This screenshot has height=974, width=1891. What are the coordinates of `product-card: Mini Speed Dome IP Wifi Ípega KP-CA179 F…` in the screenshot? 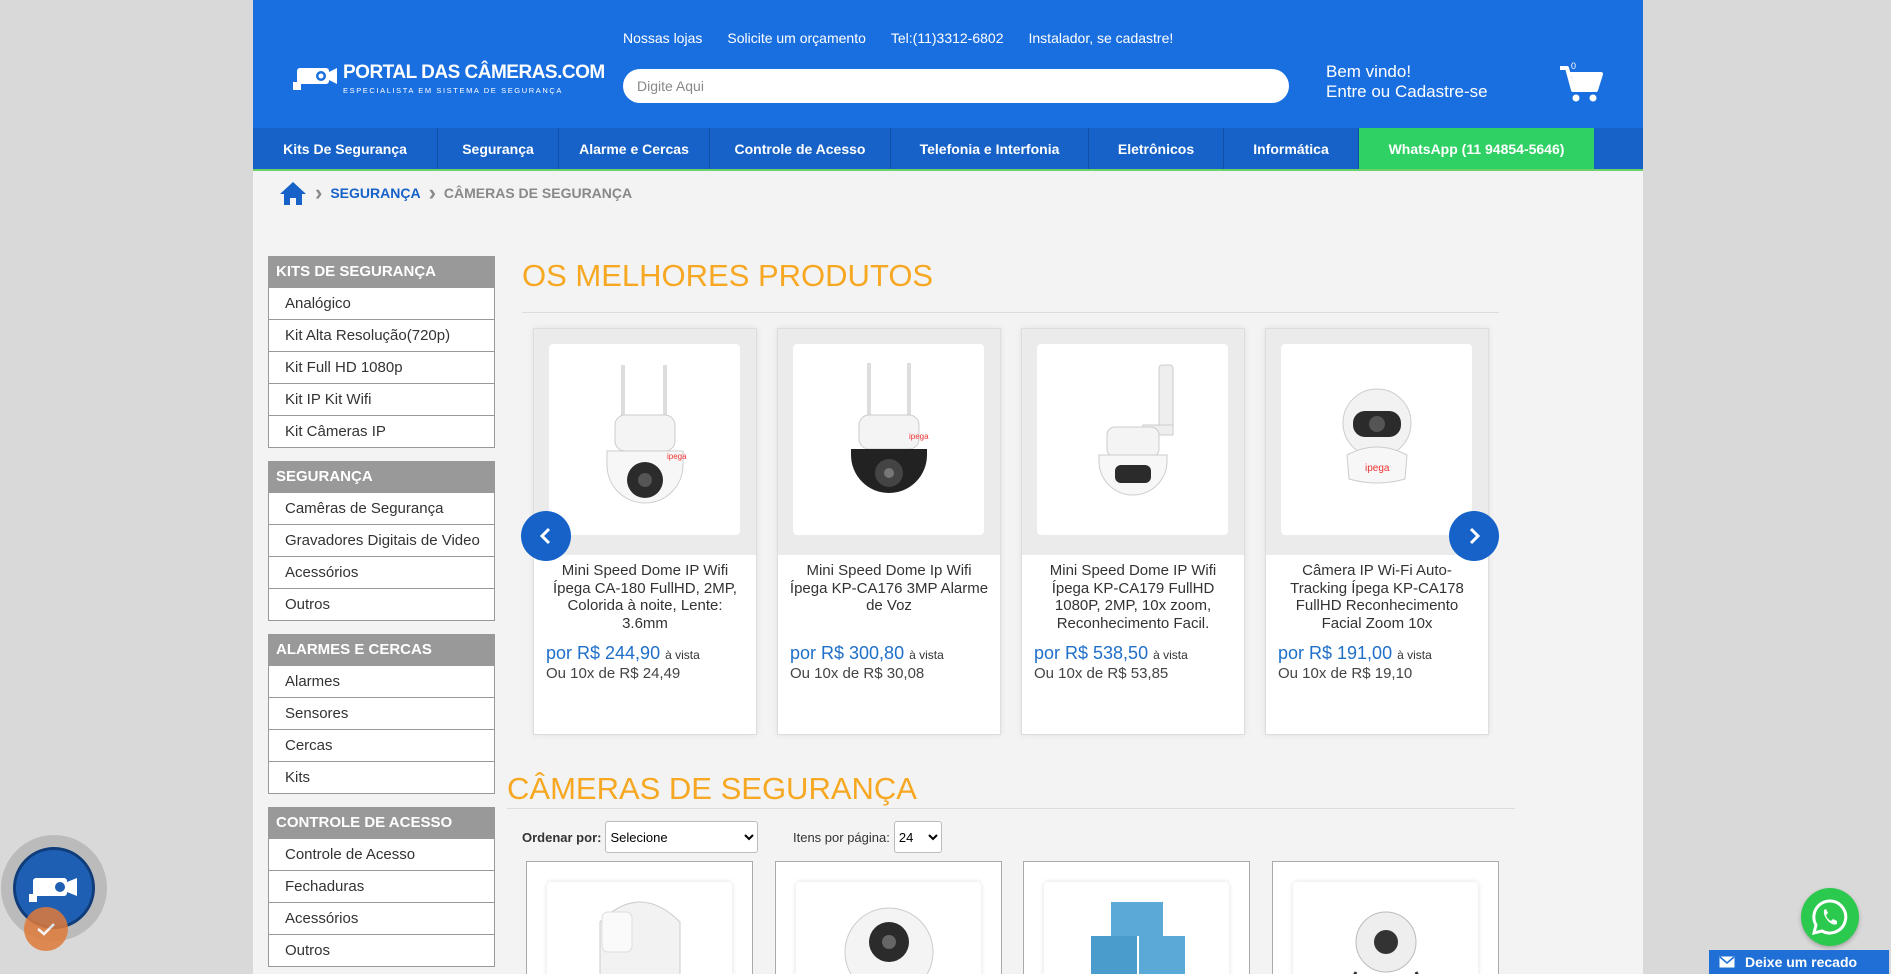 It's located at (1133, 531).